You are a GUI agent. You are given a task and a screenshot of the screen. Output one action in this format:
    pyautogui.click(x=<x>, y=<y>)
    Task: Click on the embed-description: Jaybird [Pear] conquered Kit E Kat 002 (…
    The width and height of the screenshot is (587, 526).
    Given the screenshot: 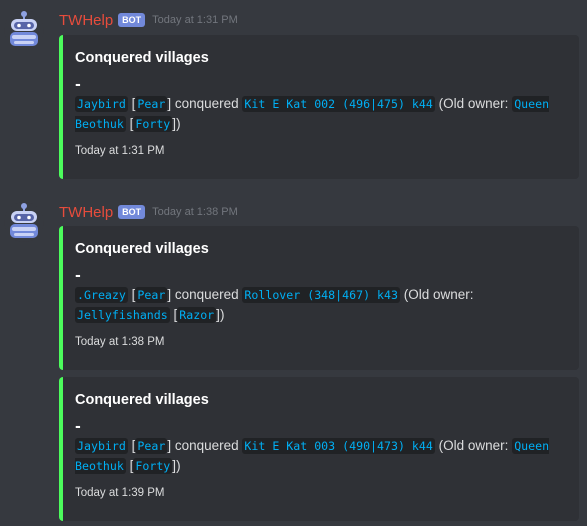 What is the action you would take?
    pyautogui.click(x=312, y=114)
    